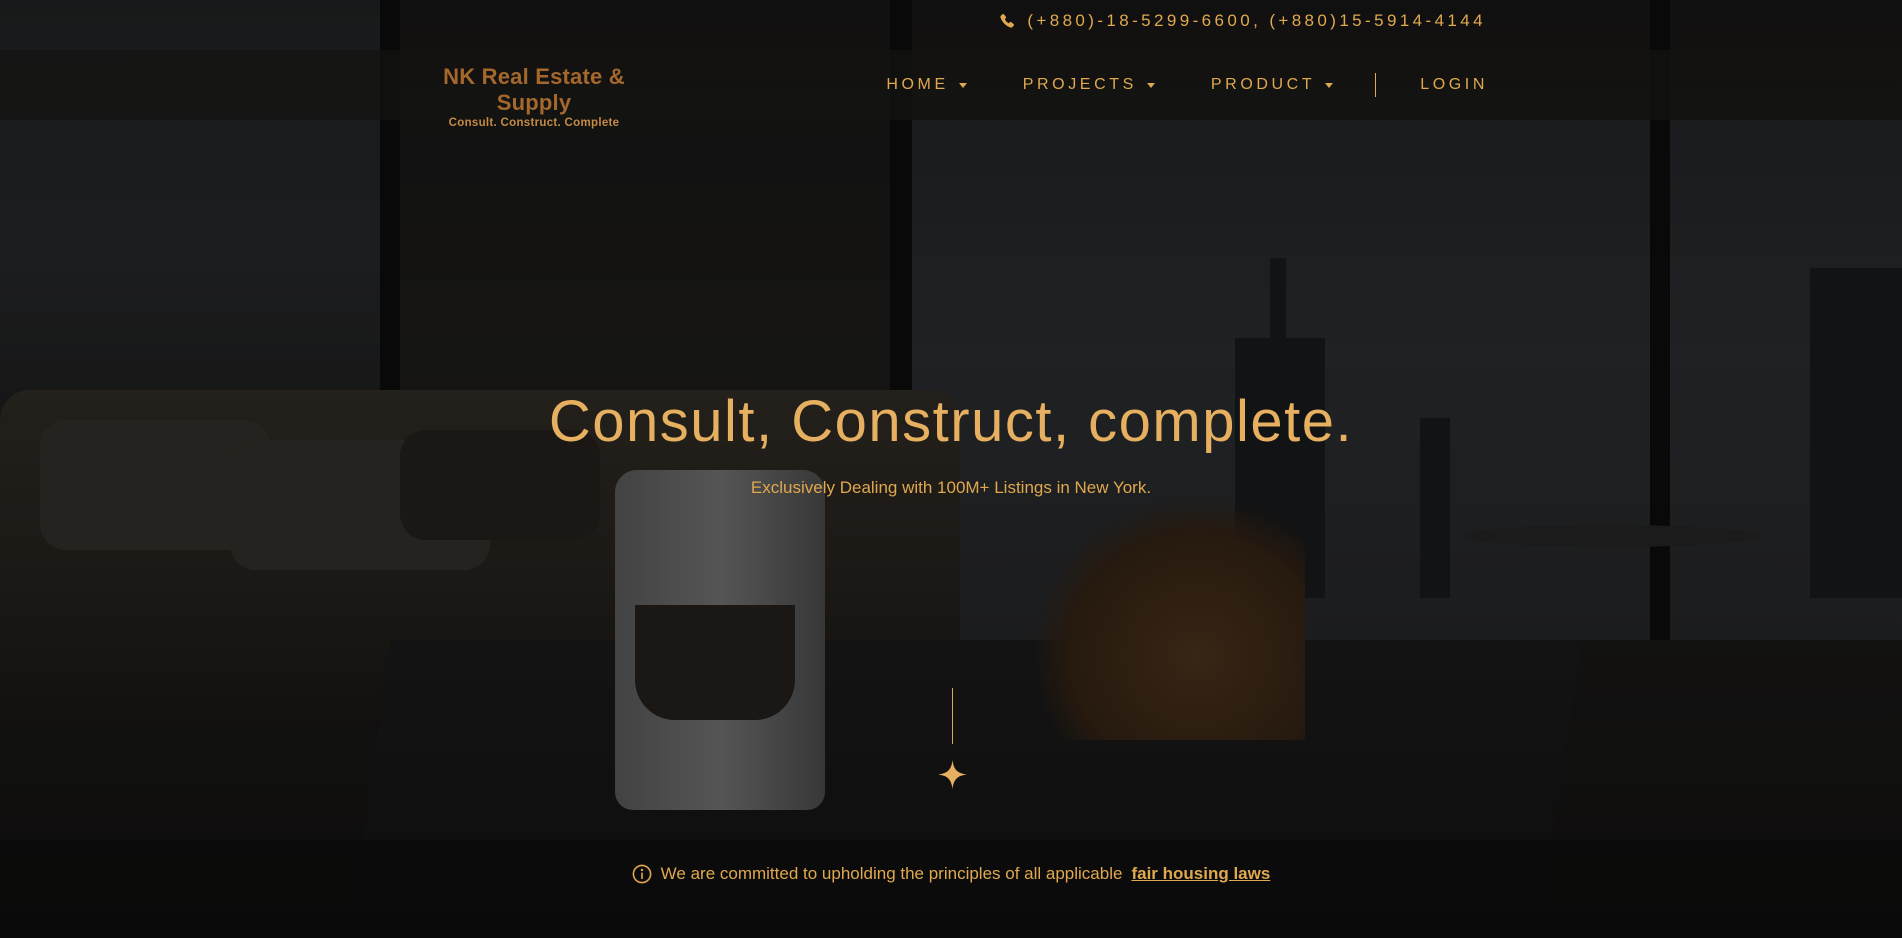 The image size is (1902, 938). I want to click on phone-numbers: (+880)-18-5299-6600, (+880)15-5914-4144, so click(1256, 21).